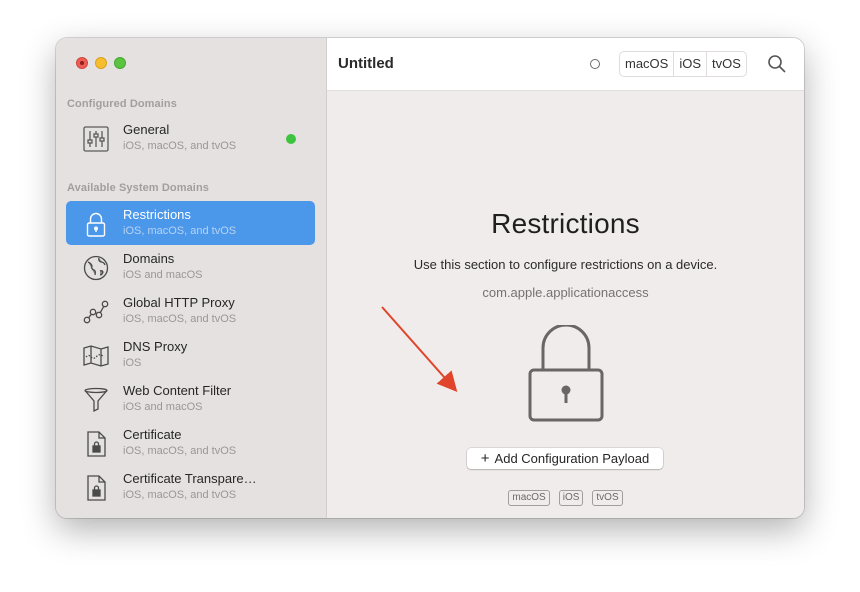 This screenshot has width=860, height=592. Describe the element at coordinates (190, 399) in the screenshot. I see `sidebar-item-web-content-filter: Web Content Filter iOS and macOS` at that location.